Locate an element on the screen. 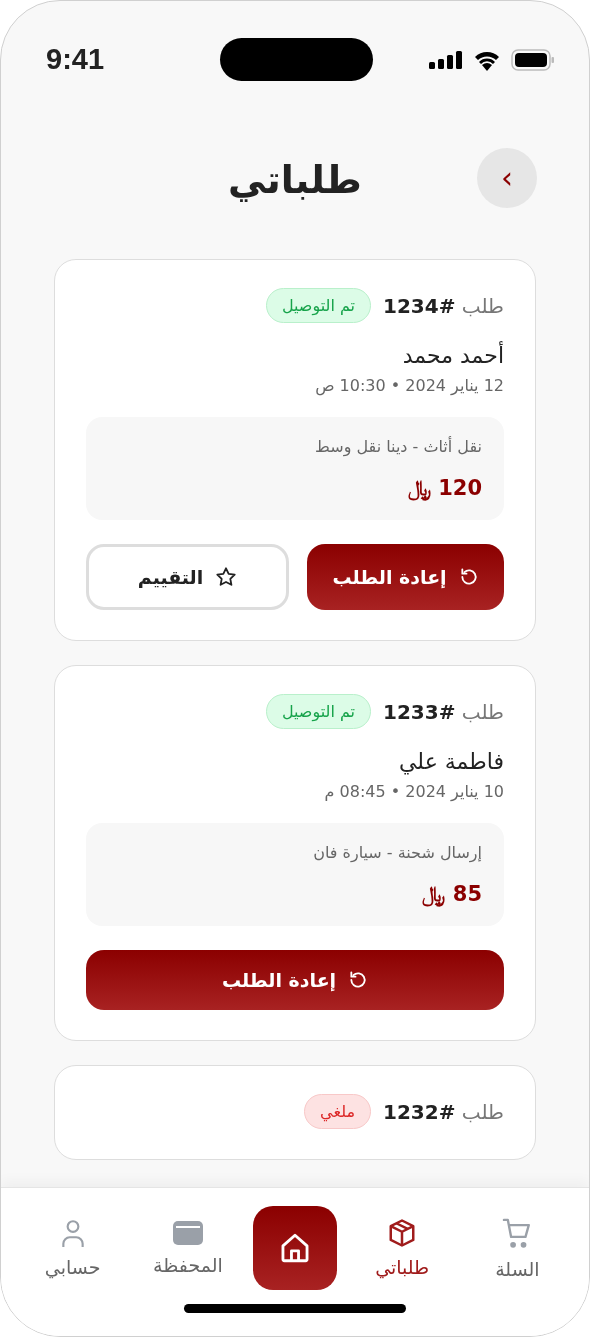 The height and width of the screenshot is (1337, 590). nav-tab: طلباتي is located at coordinates (402, 1248).